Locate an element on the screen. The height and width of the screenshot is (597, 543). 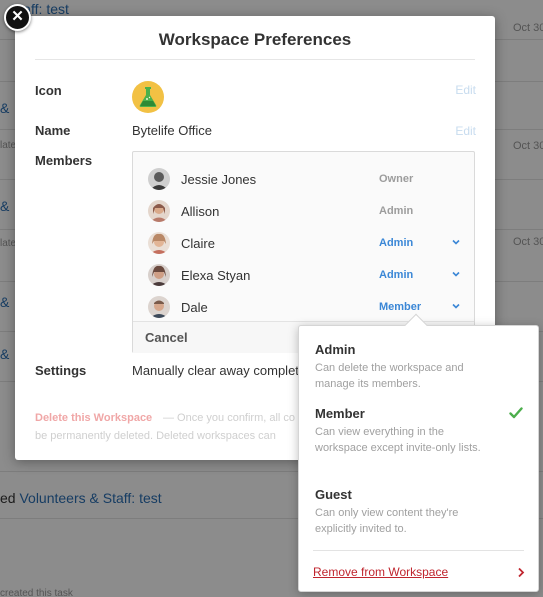
member-name: Dale is located at coordinates (194, 307).